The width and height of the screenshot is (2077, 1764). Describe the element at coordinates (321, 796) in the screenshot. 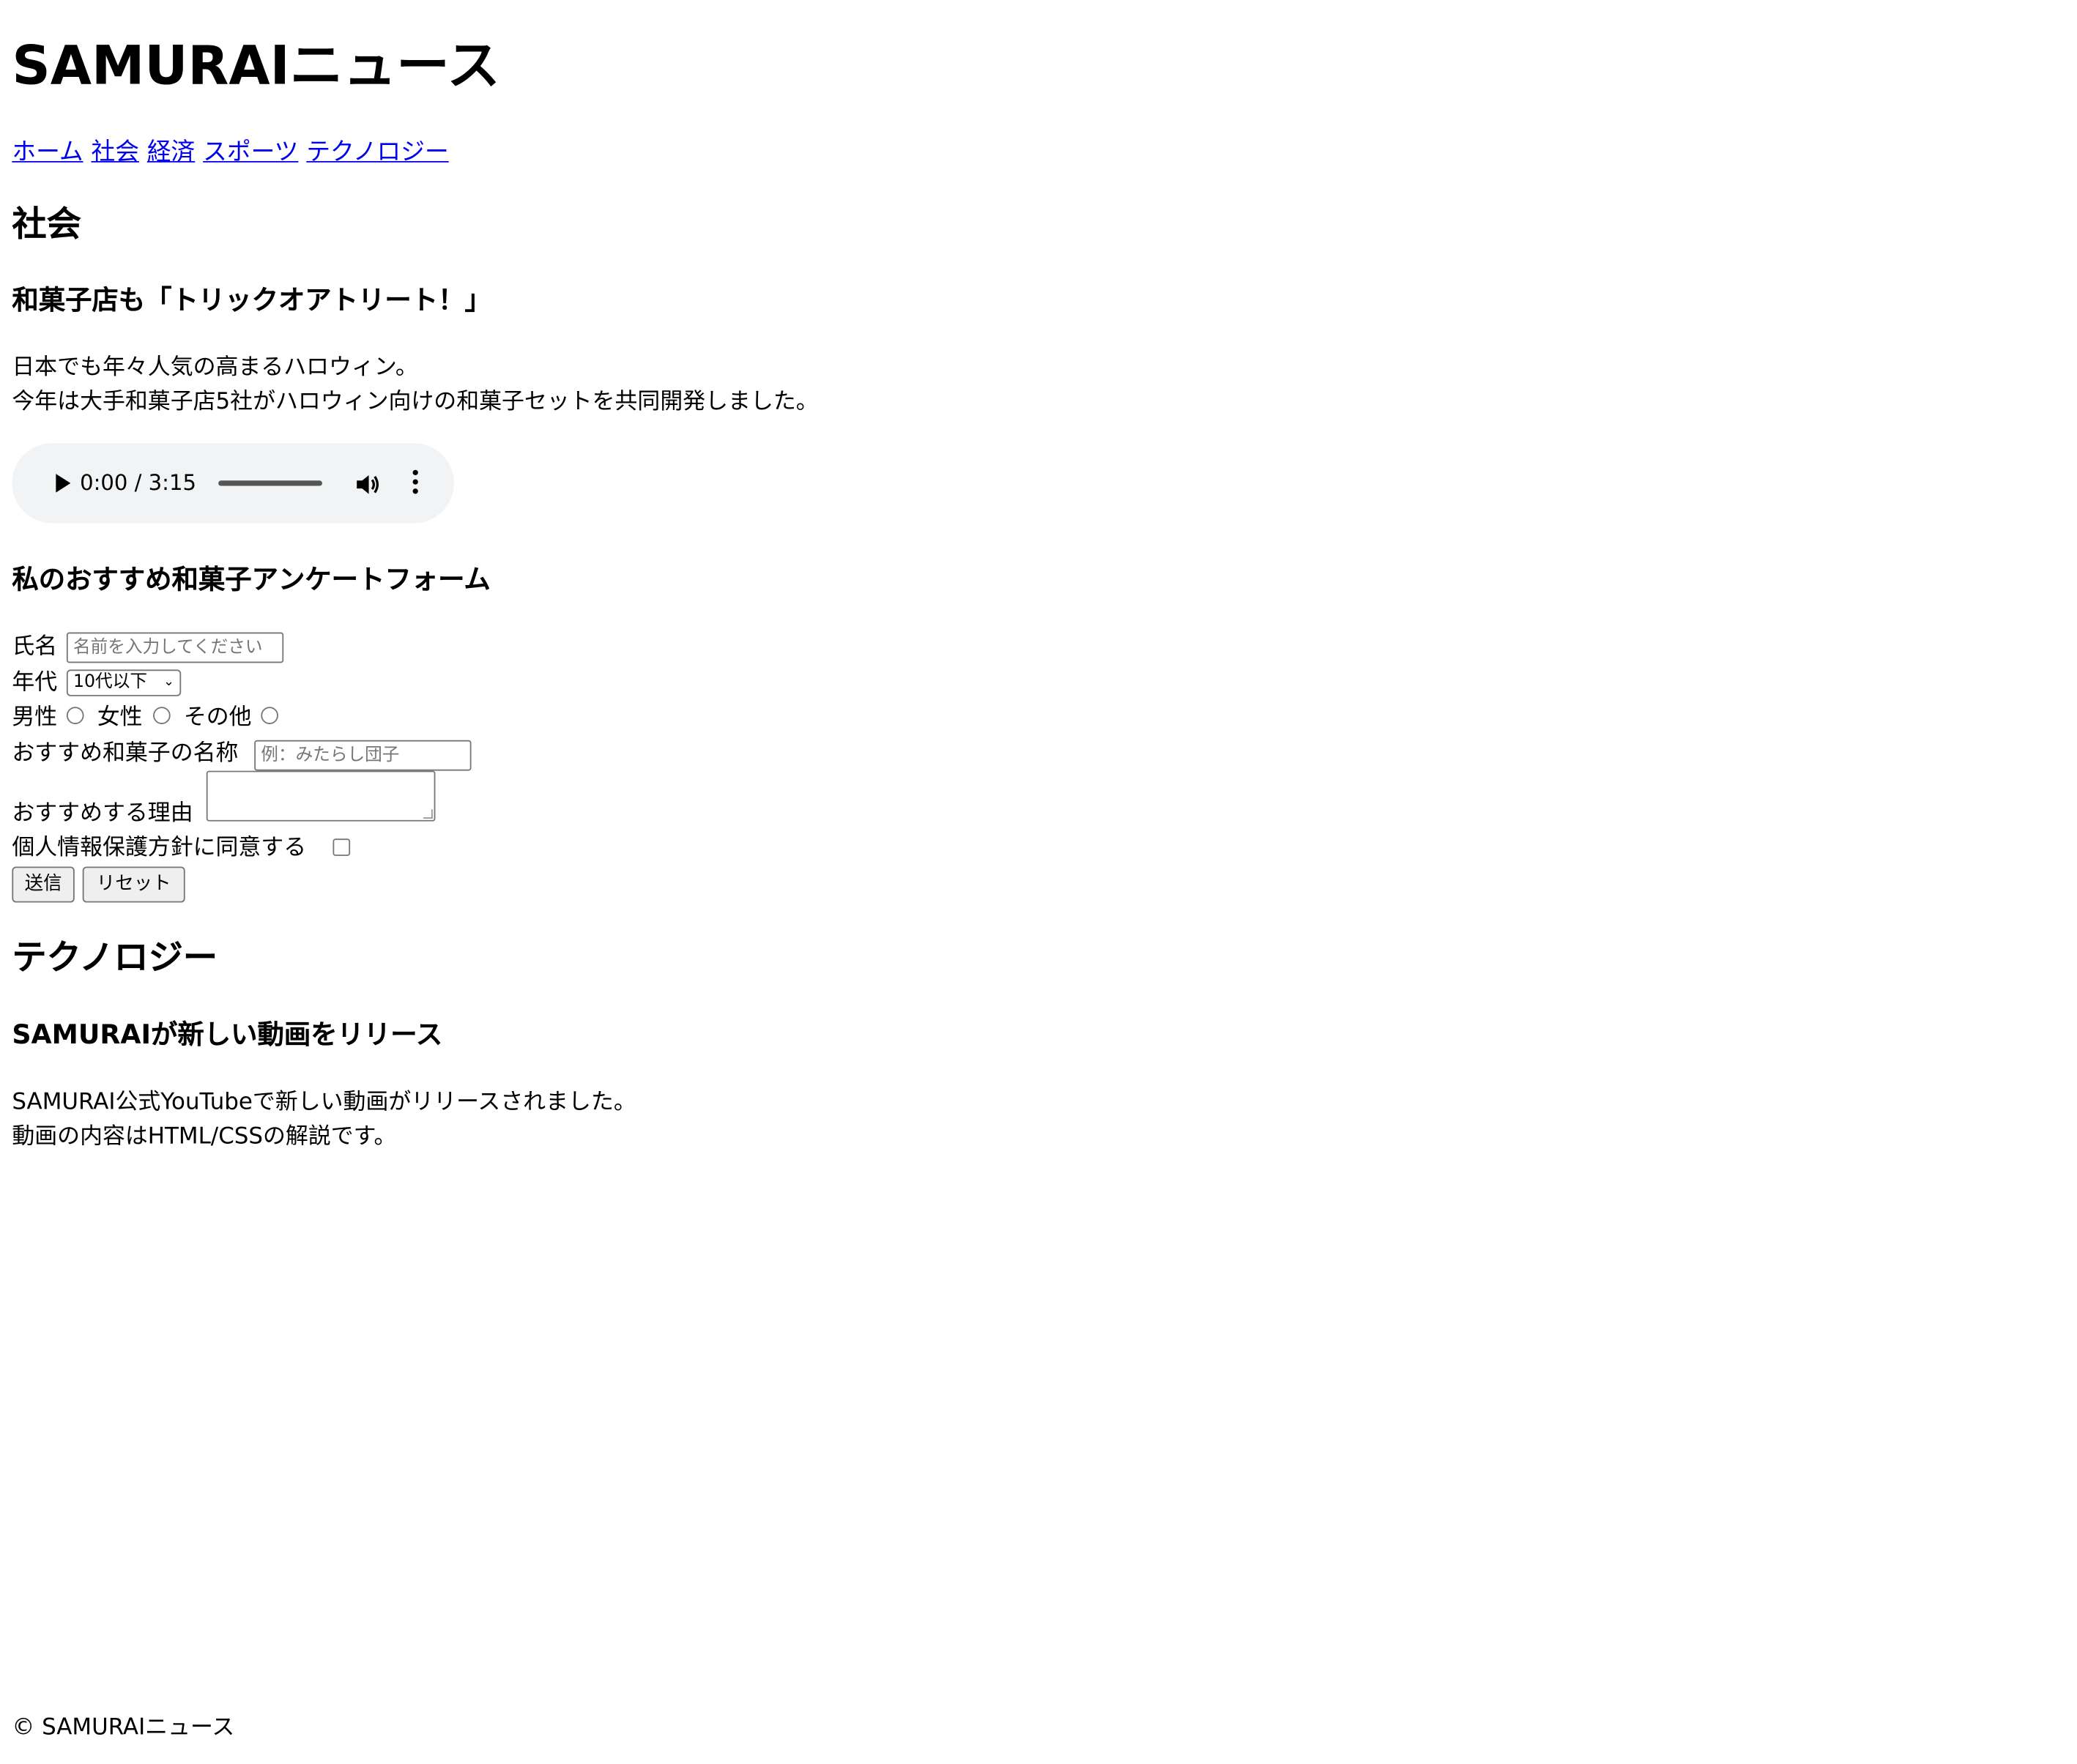

I see `reason-textarea` at that location.